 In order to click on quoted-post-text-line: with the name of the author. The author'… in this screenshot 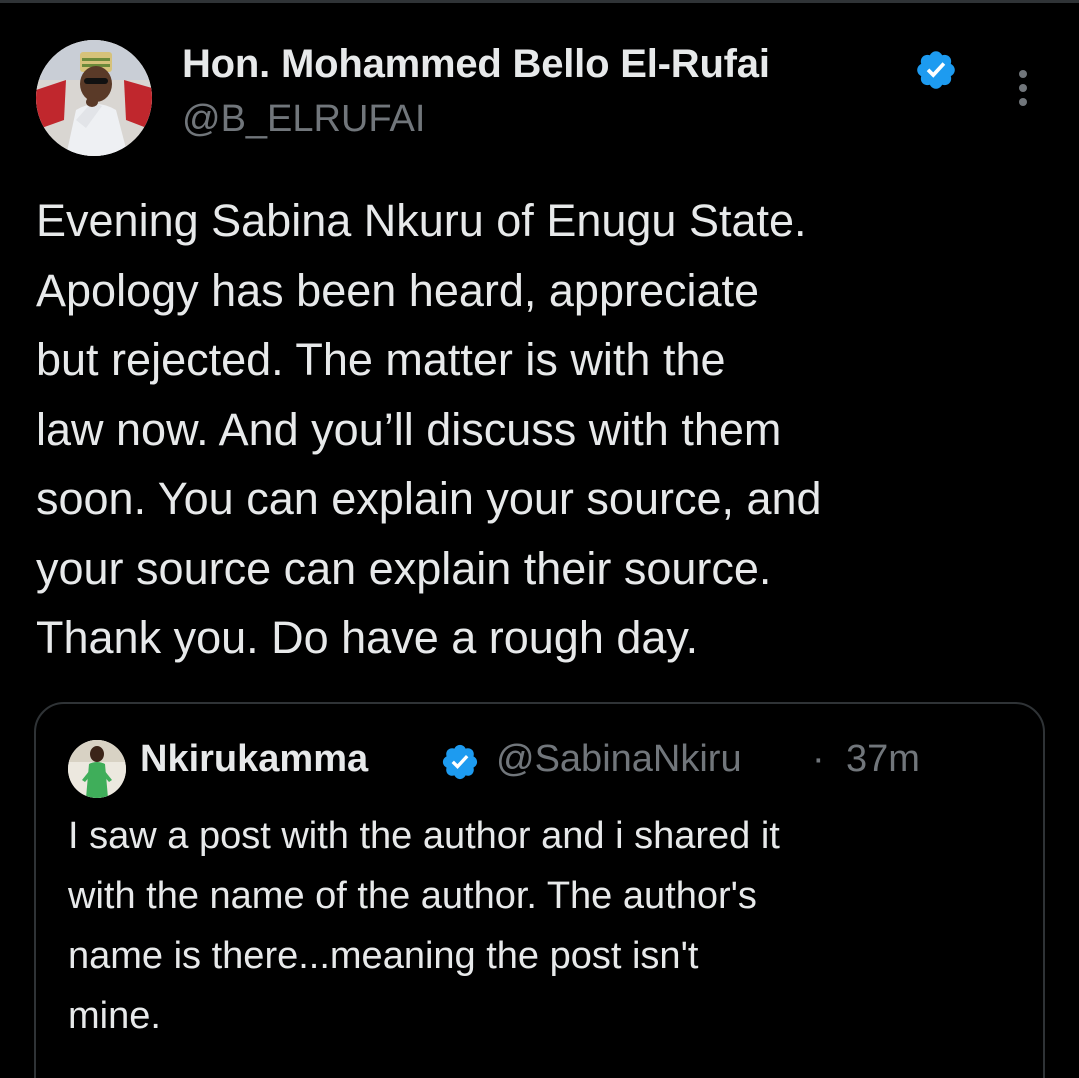, I will do `click(412, 896)`.